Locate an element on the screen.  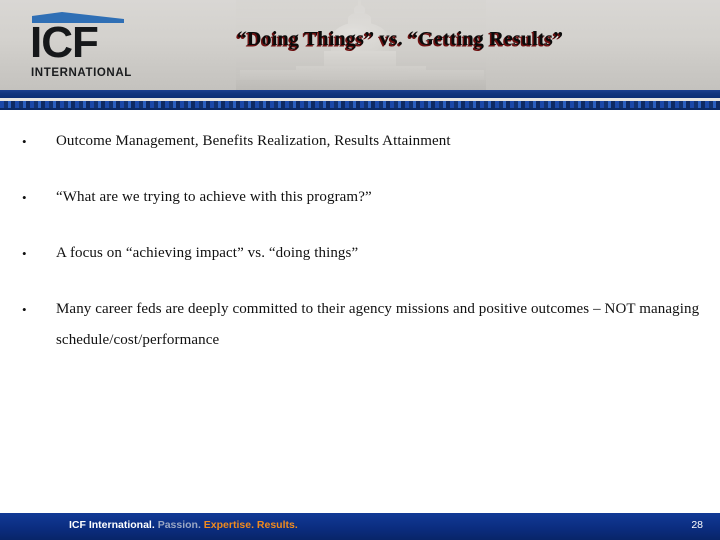
footer-brand-text: ICF International. is located at coordinates (112, 525).